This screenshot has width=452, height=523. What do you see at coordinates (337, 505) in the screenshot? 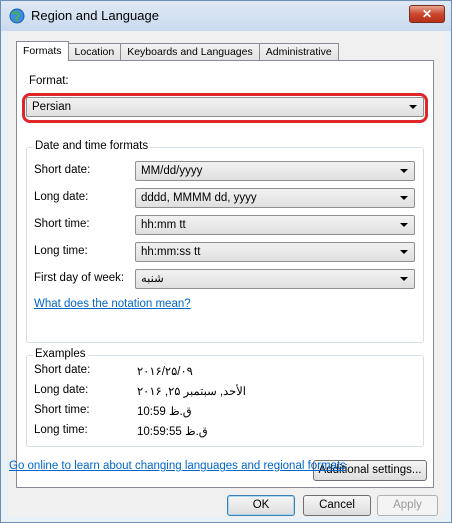
I see `cancel-button: Cancel` at bounding box center [337, 505].